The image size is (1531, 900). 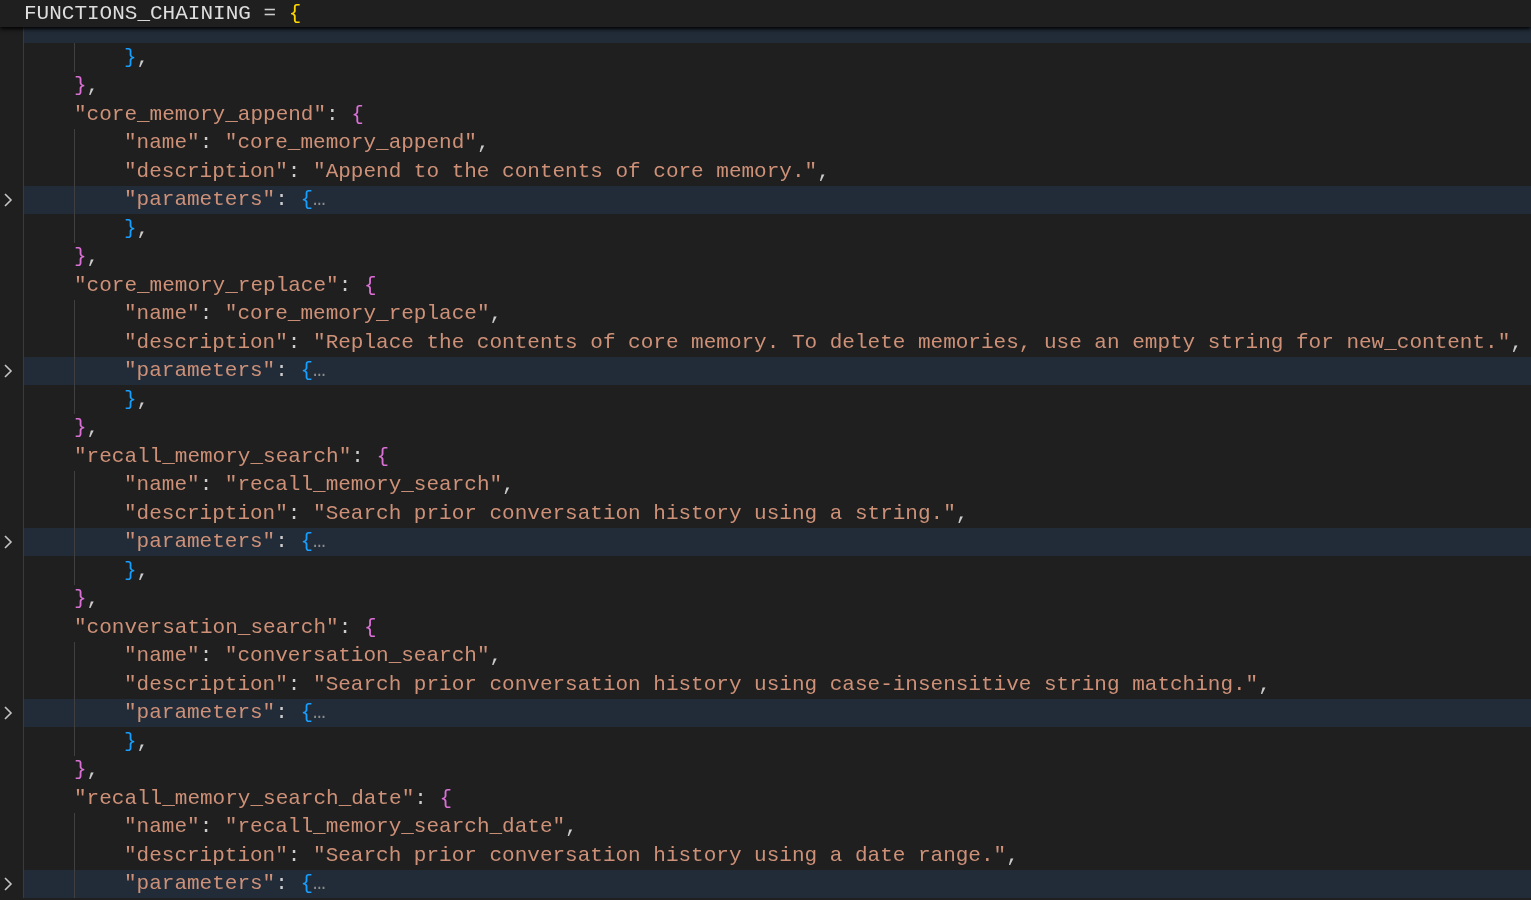 What do you see at coordinates (697, 684) in the screenshot?
I see `code-line: "description": "Search prior conversation history using case-insensitive string matching.",` at bounding box center [697, 684].